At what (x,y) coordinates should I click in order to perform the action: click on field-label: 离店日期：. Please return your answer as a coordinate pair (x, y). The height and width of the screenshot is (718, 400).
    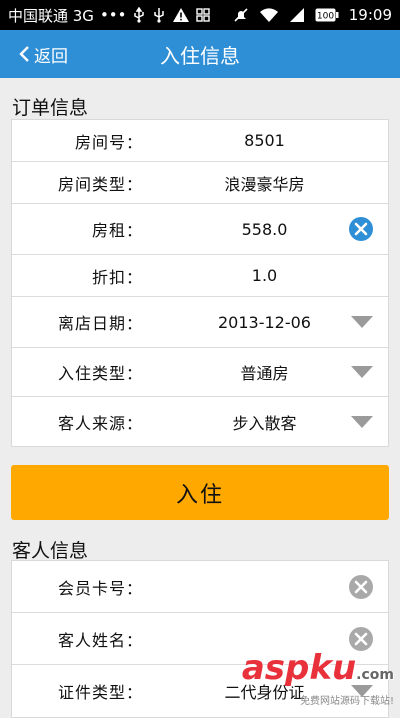
    Looking at the image, I should click on (95, 322).